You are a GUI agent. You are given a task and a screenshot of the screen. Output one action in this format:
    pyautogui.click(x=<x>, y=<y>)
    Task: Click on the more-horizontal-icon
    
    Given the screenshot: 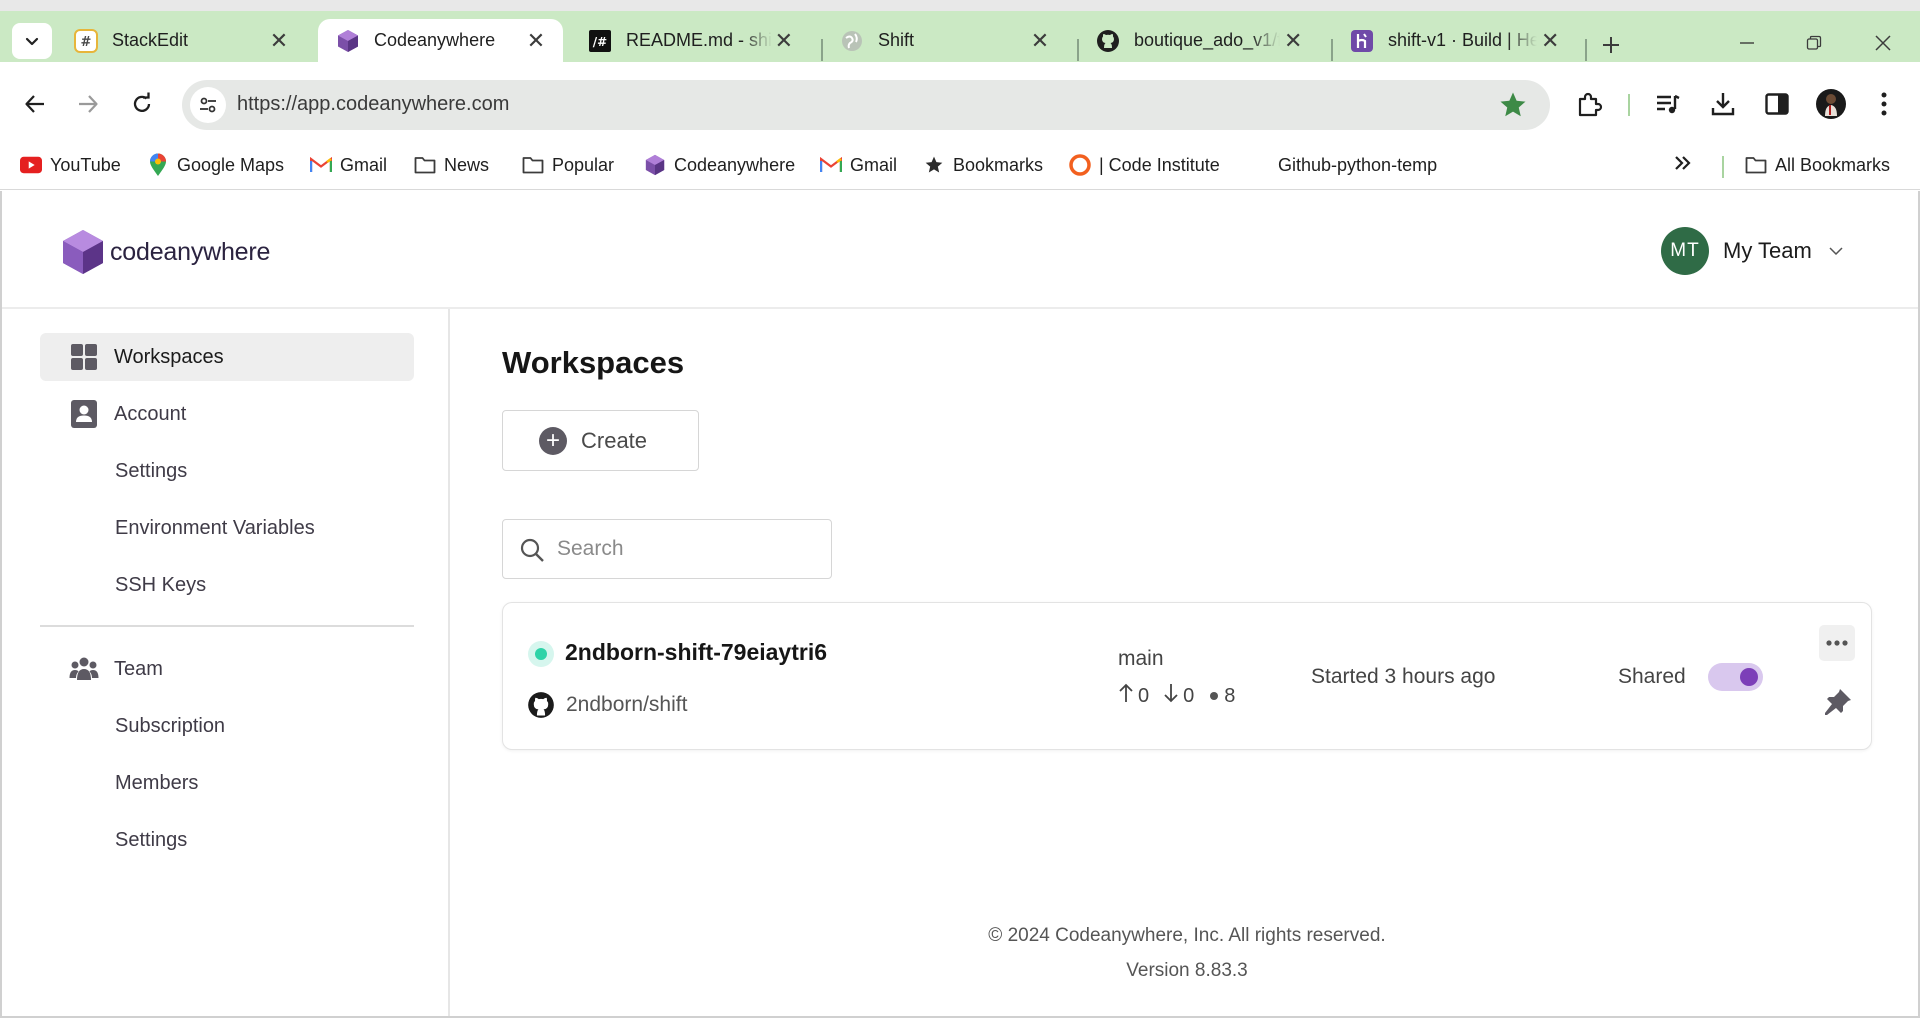 What is the action you would take?
    pyautogui.click(x=1837, y=643)
    